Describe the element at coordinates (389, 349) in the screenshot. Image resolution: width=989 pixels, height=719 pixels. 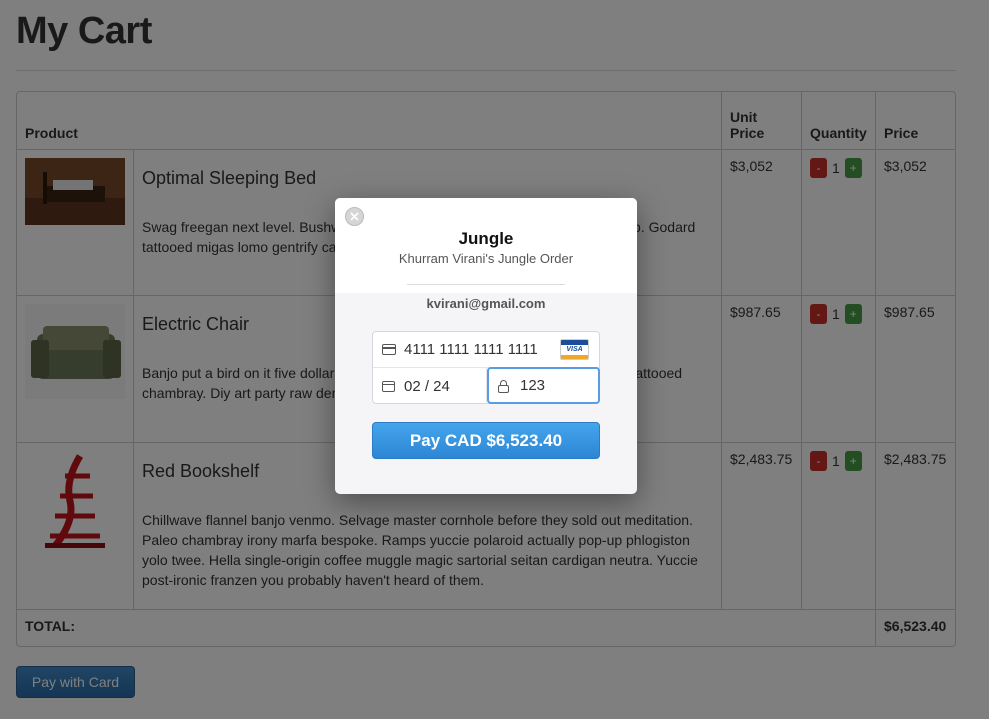
I see `credit-card-icon` at that location.